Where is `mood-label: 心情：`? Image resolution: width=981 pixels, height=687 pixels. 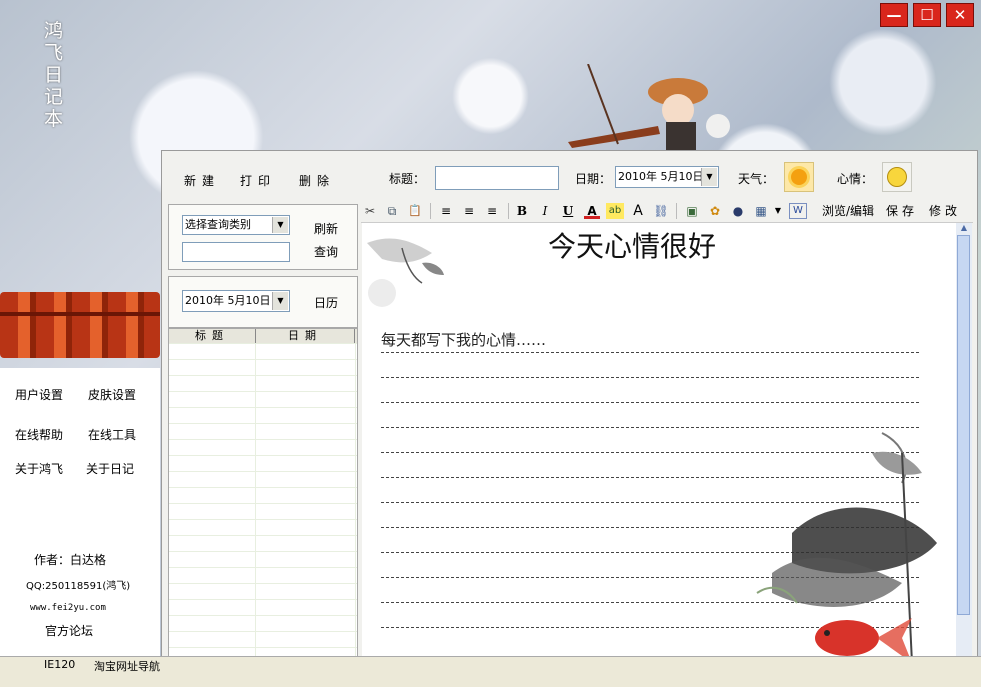 mood-label: 心情： is located at coordinates (855, 179).